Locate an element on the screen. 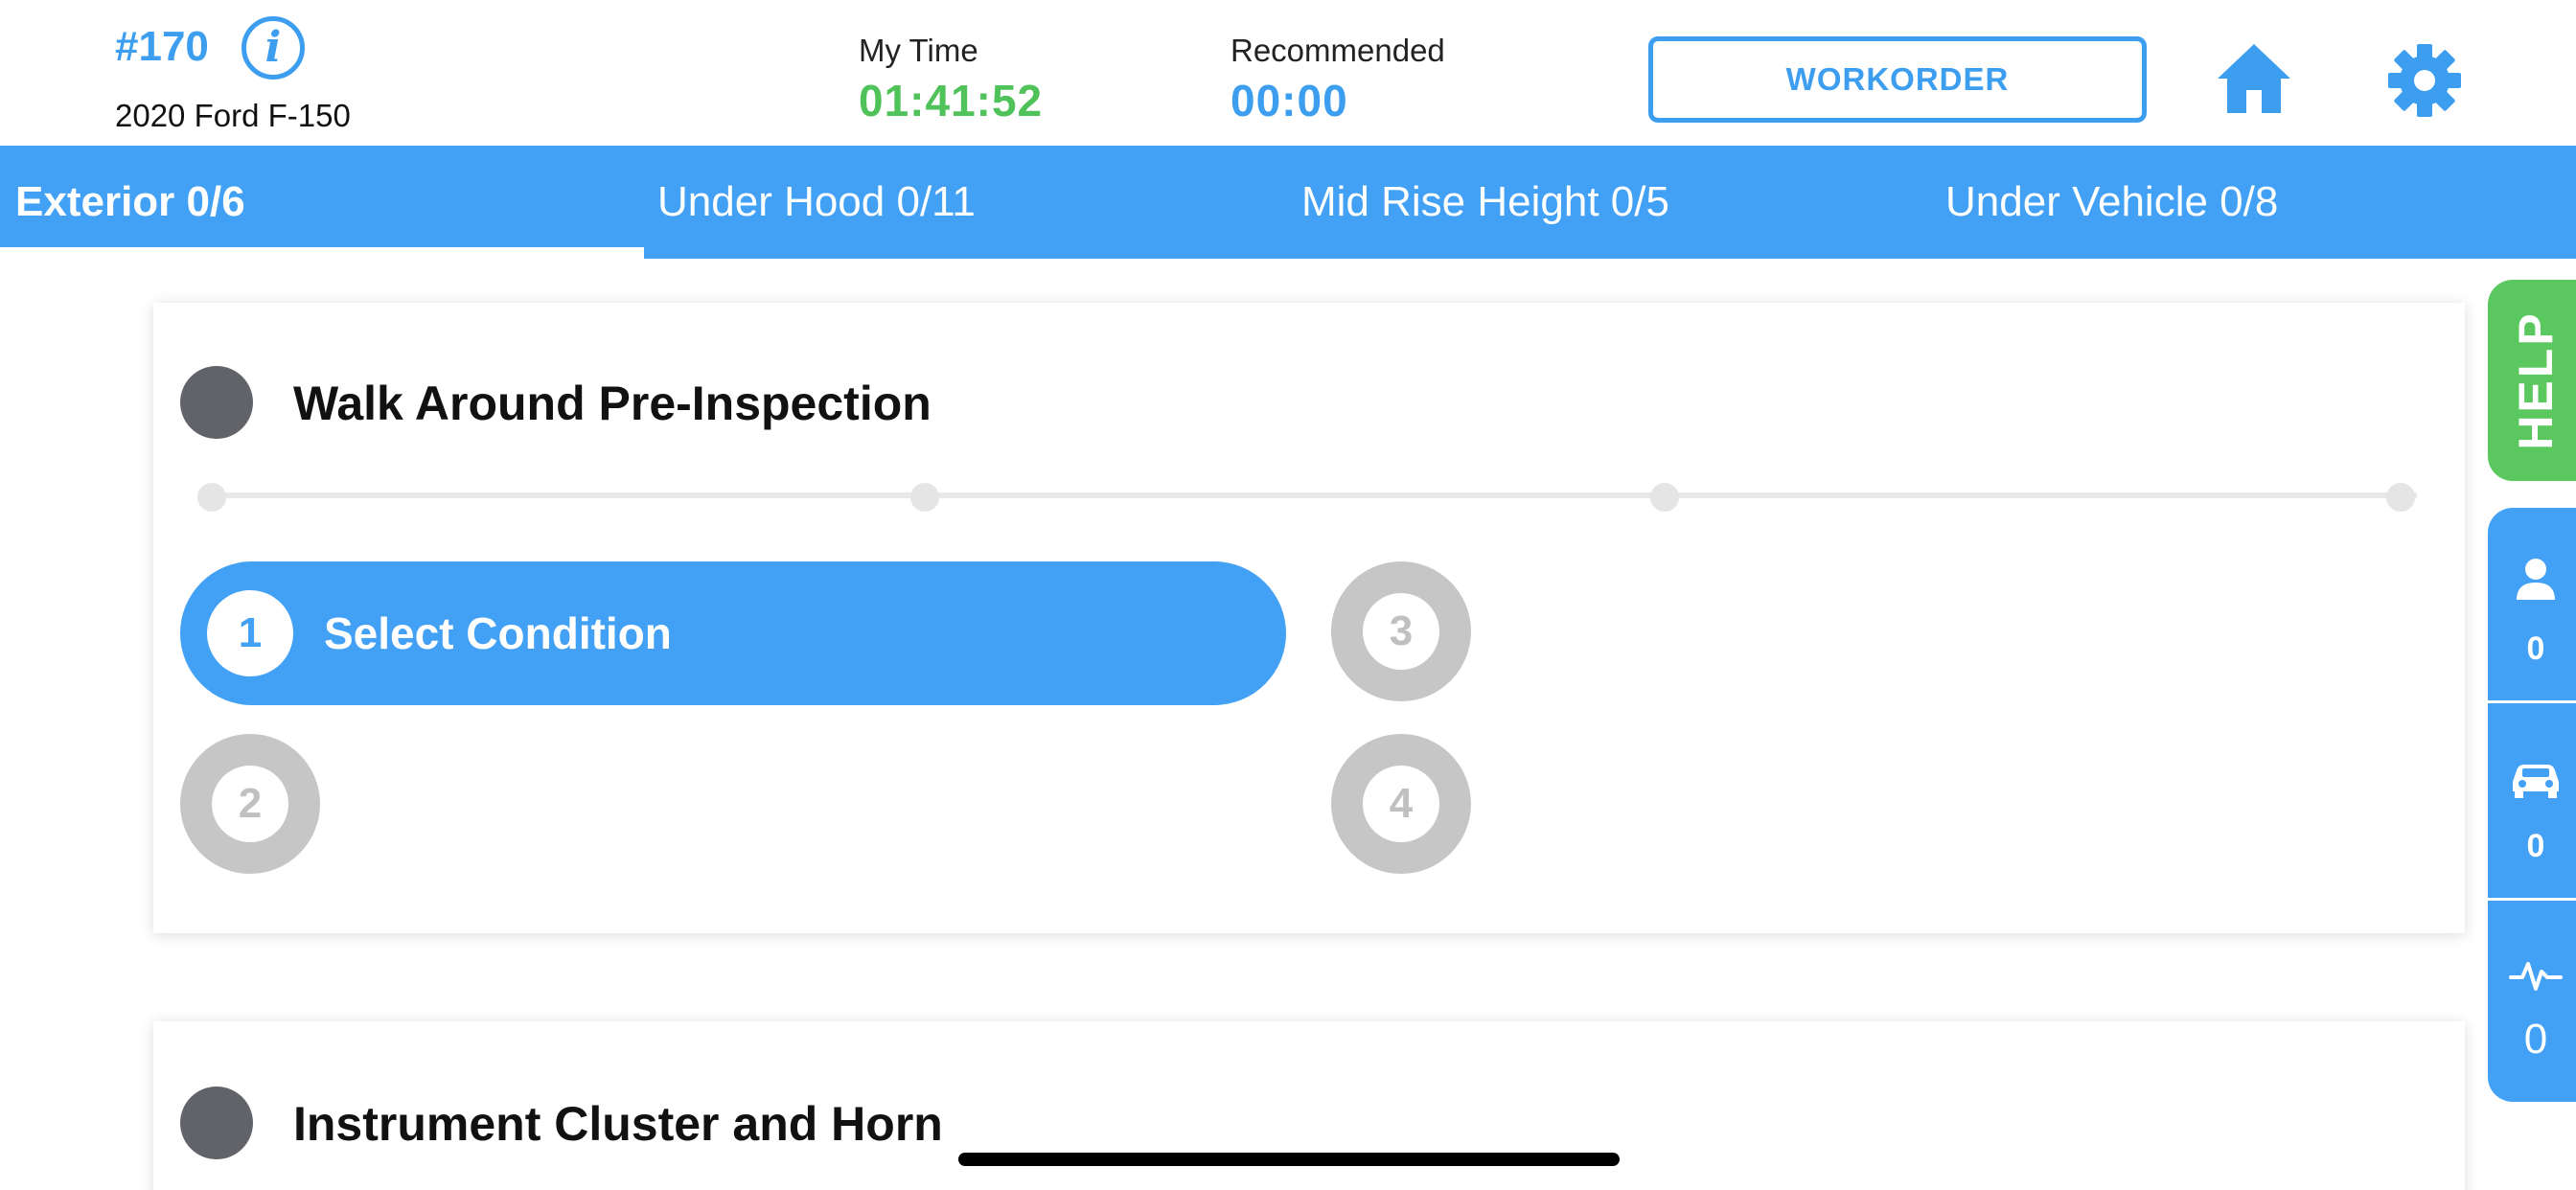  gear-icon is located at coordinates (2424, 81).